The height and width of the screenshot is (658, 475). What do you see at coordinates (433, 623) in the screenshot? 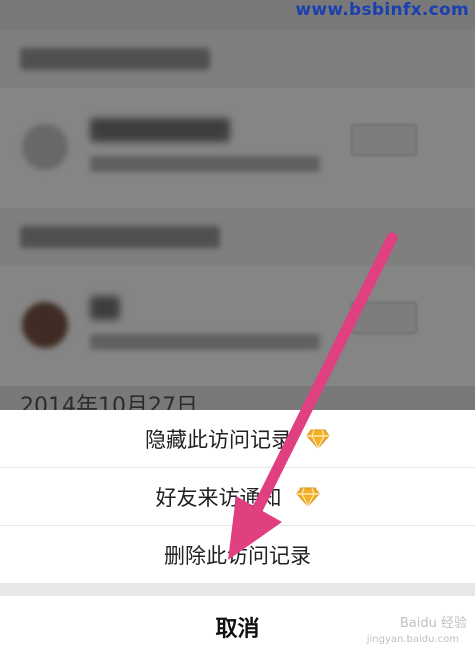
I see `baidu-watermark: Baidu 经验` at bounding box center [433, 623].